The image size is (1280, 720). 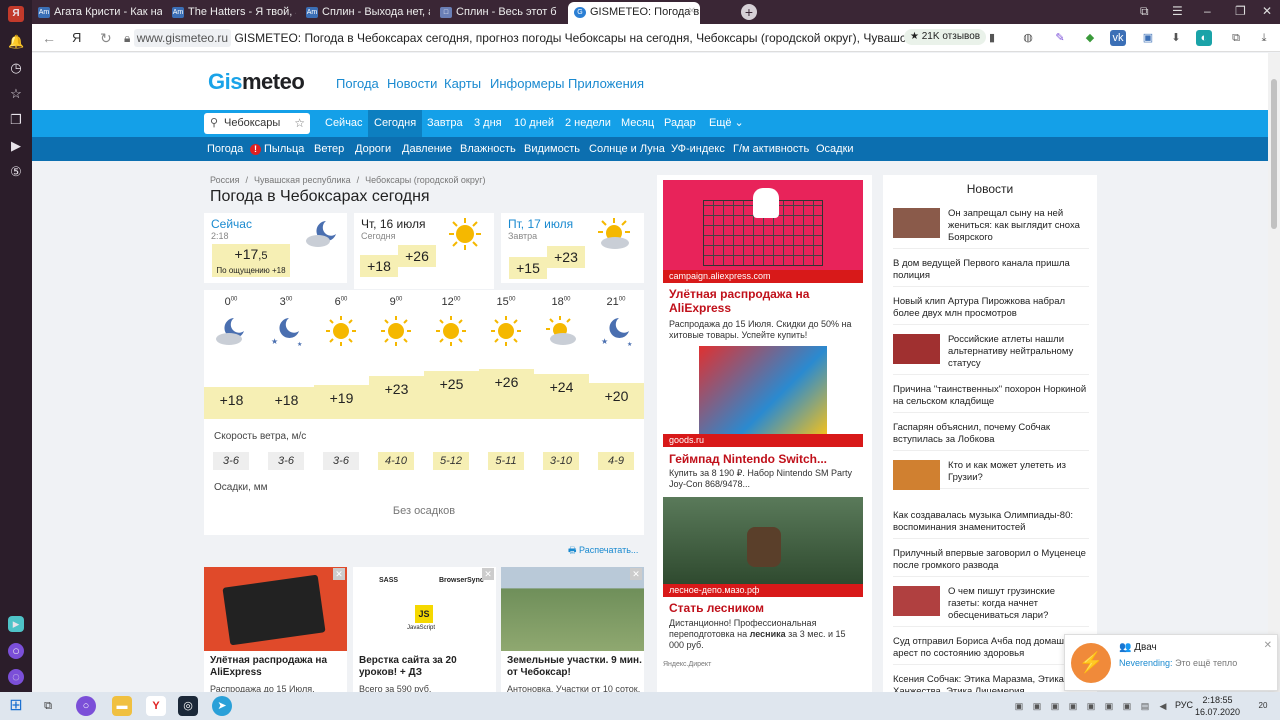 I want to click on tab-radar: Радар, so click(x=680, y=123).